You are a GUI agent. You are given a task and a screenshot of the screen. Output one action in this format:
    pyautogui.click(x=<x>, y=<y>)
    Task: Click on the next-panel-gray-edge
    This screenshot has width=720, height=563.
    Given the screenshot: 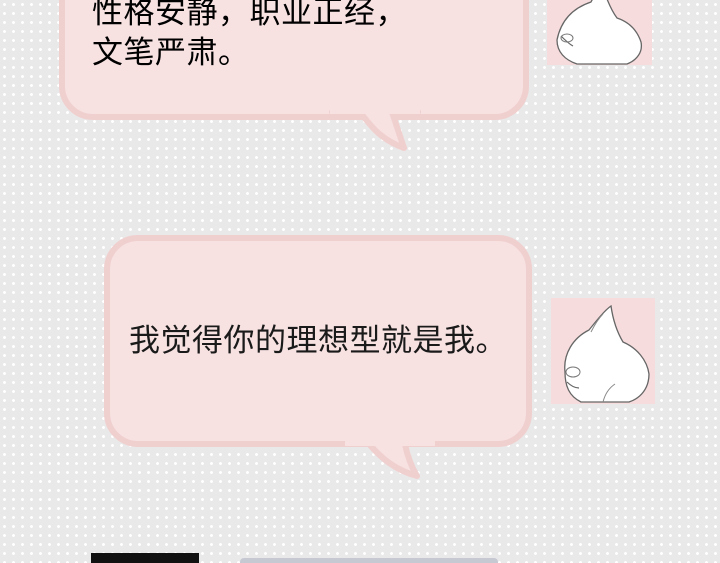 What is the action you would take?
    pyautogui.click(x=369, y=560)
    